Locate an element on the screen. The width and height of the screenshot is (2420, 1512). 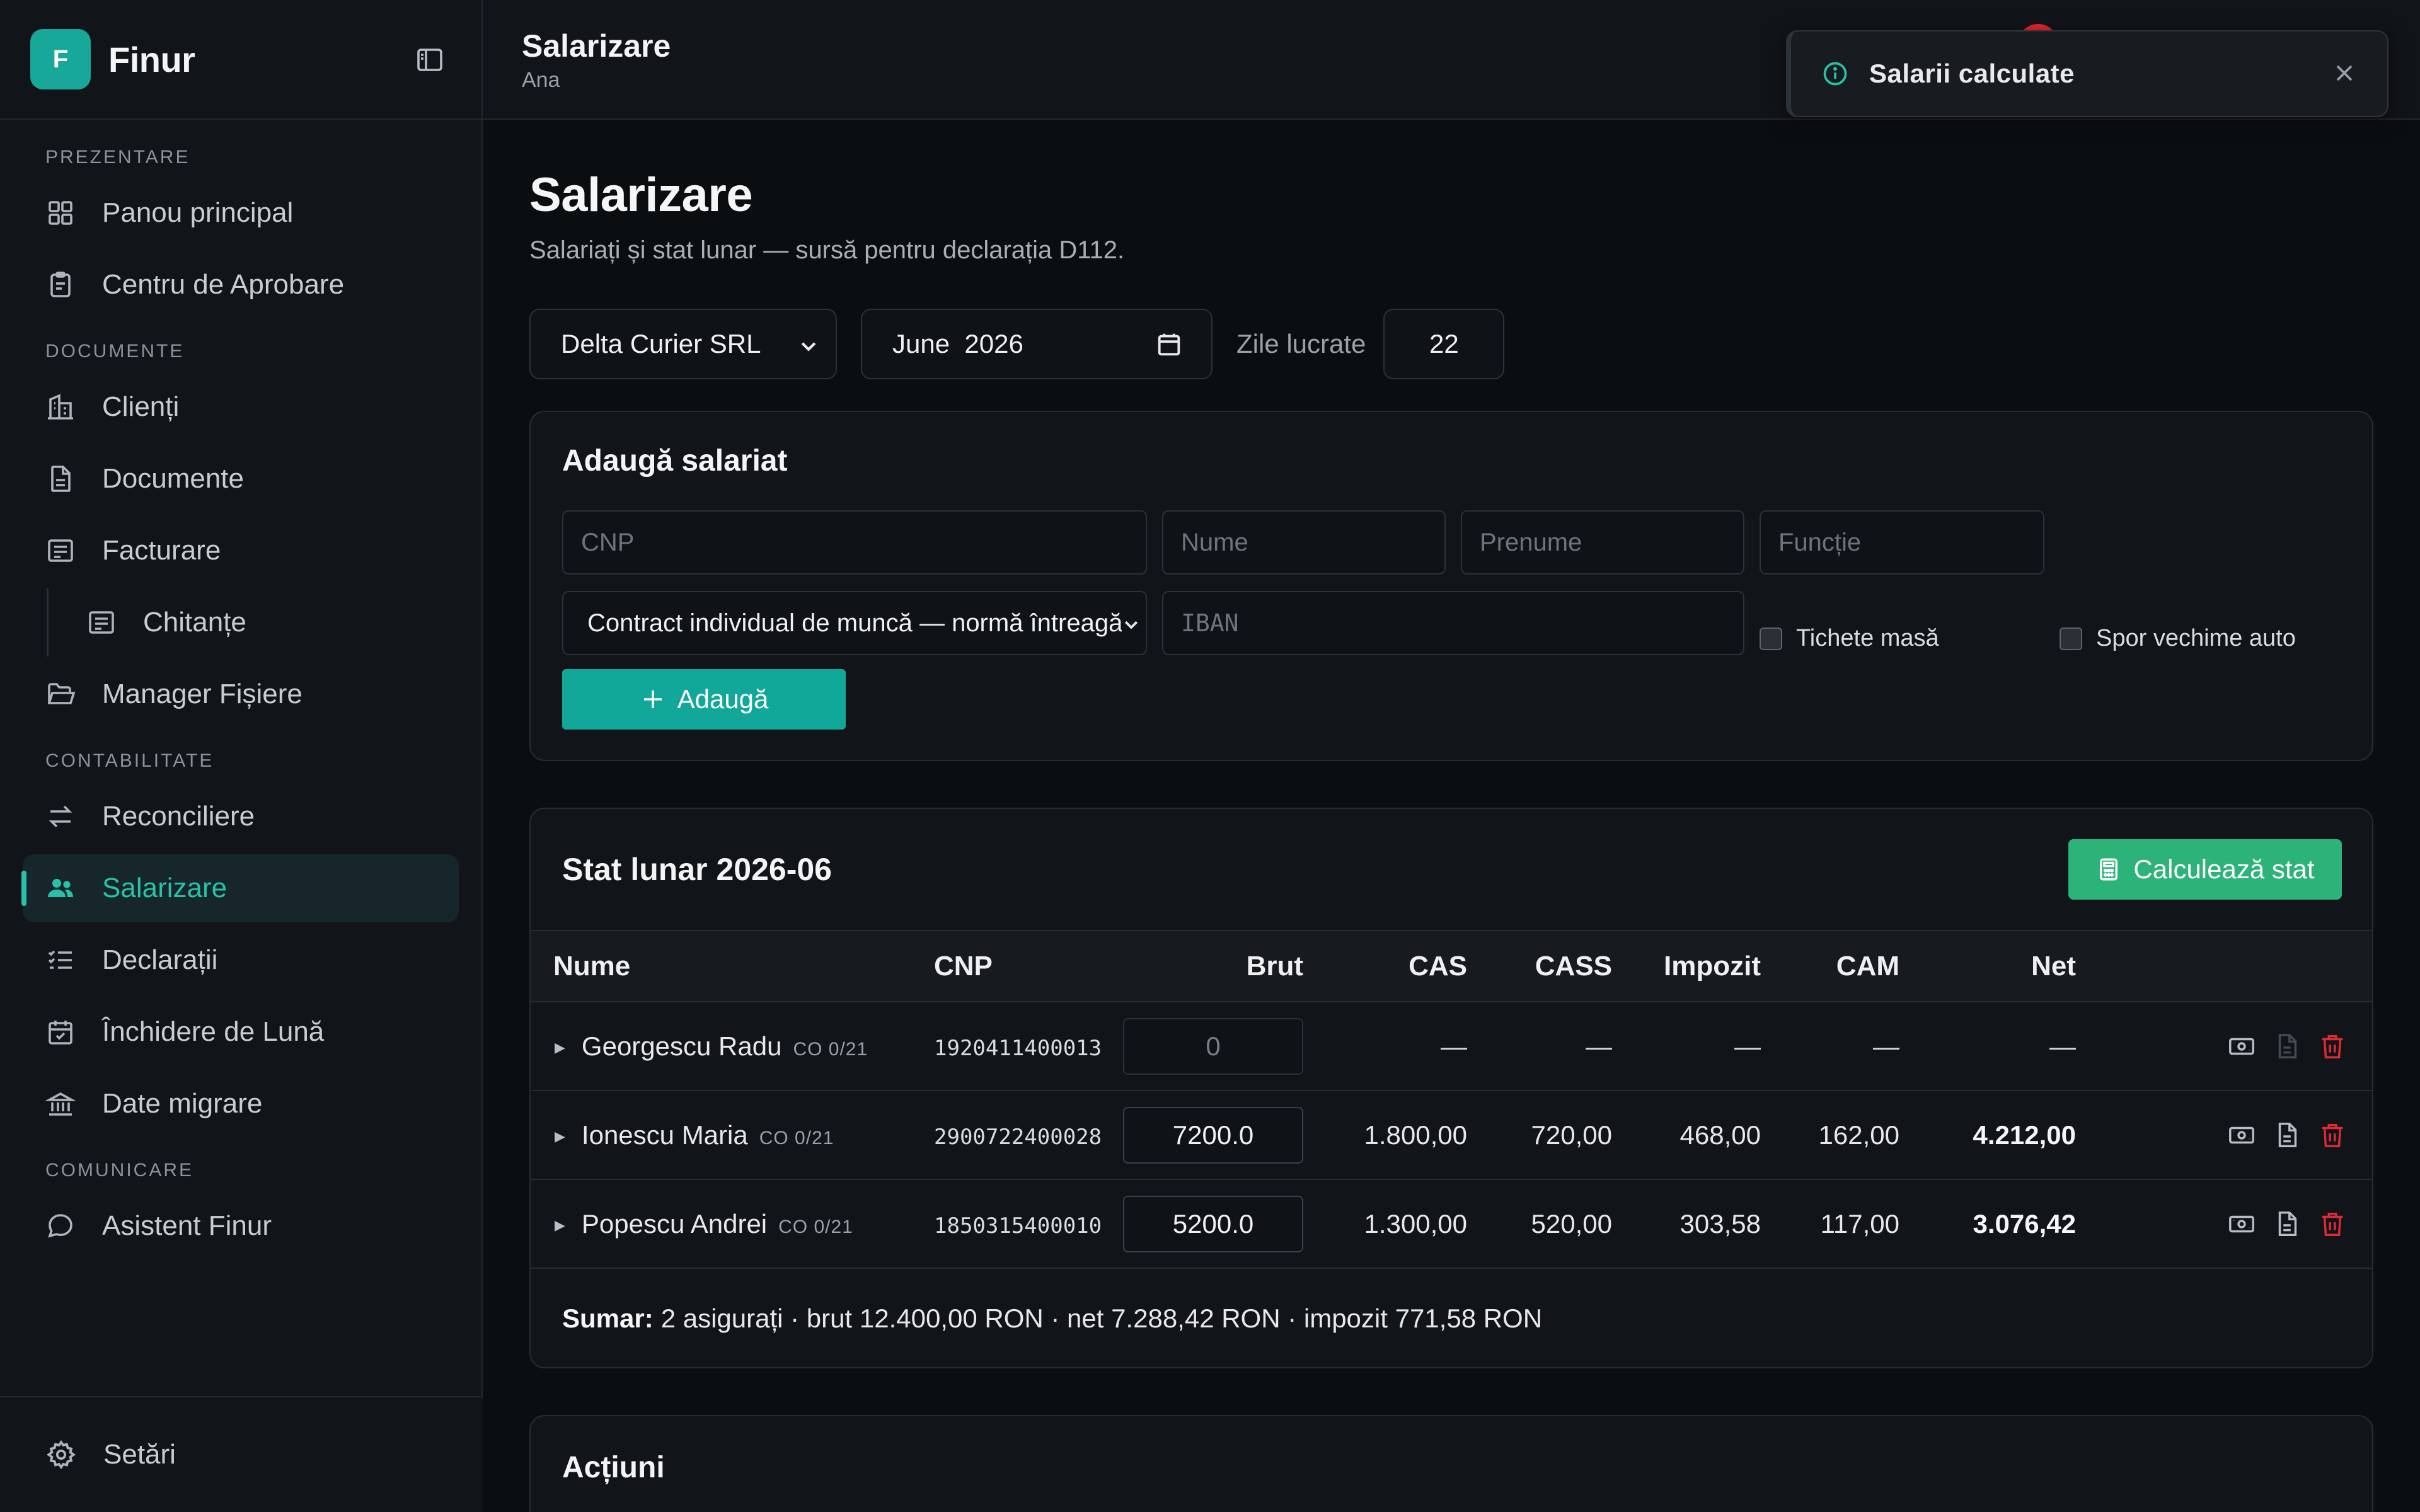
nav-section-documente: DOCUMENTE is located at coordinates (115, 351).